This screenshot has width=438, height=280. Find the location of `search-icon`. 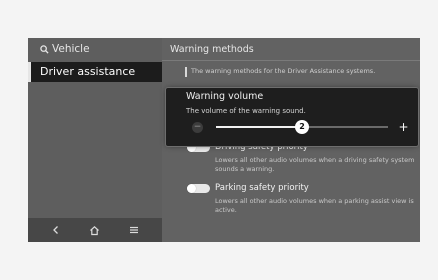

search-icon is located at coordinates (44, 49).